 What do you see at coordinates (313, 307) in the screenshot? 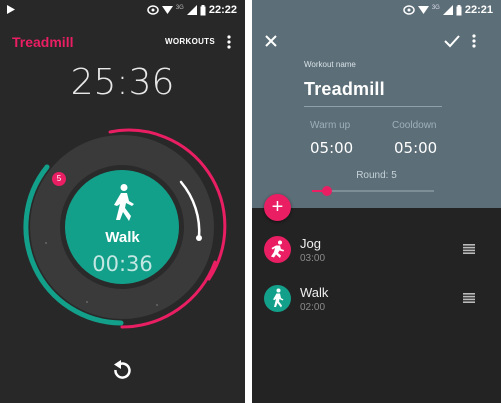
I see `step-duration: 02:00` at bounding box center [313, 307].